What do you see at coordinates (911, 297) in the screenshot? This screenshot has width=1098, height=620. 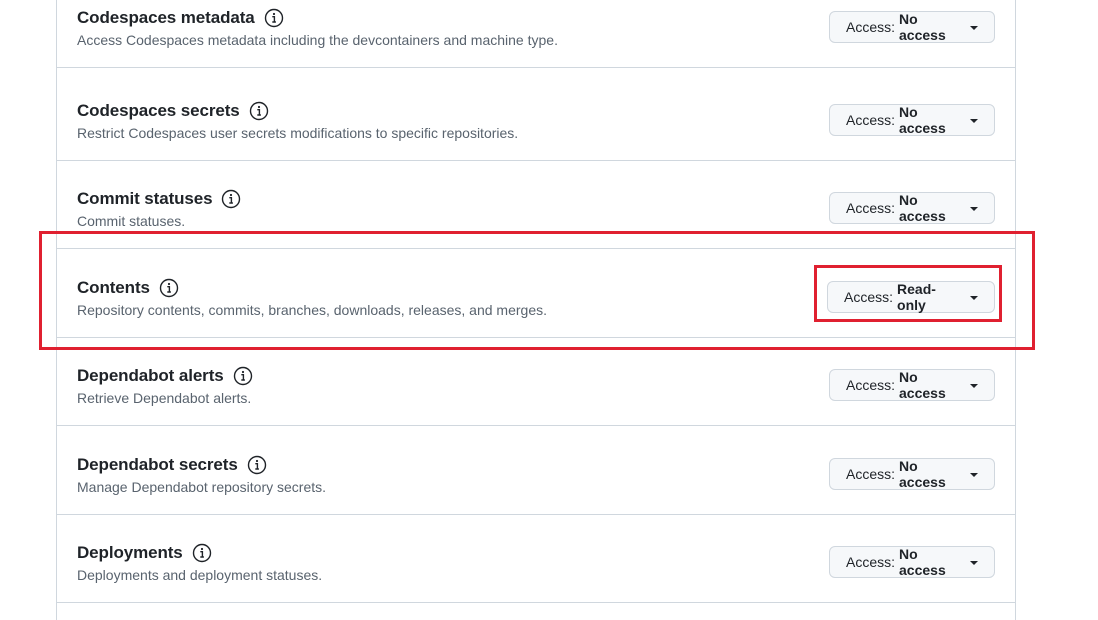 I see `access-dropdown-button: Access: Read-only` at bounding box center [911, 297].